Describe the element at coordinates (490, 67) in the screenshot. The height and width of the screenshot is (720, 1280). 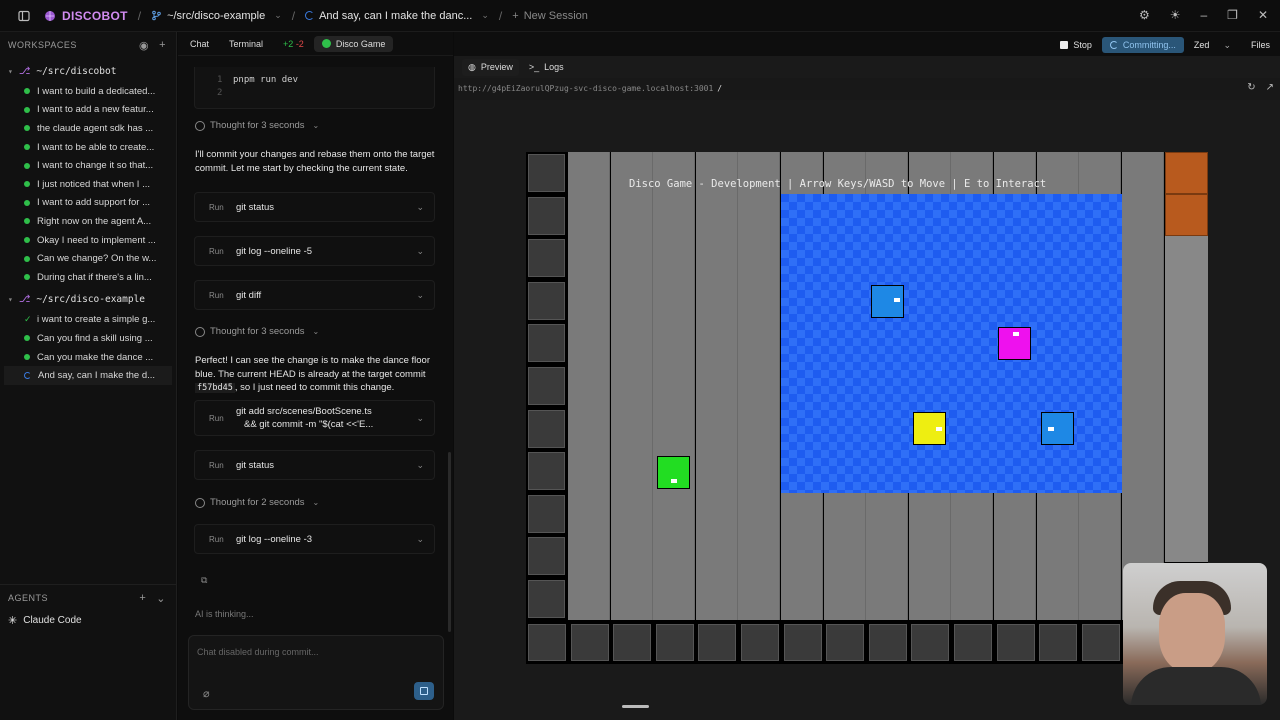
I see `tab-preview: ◍ Preview` at that location.